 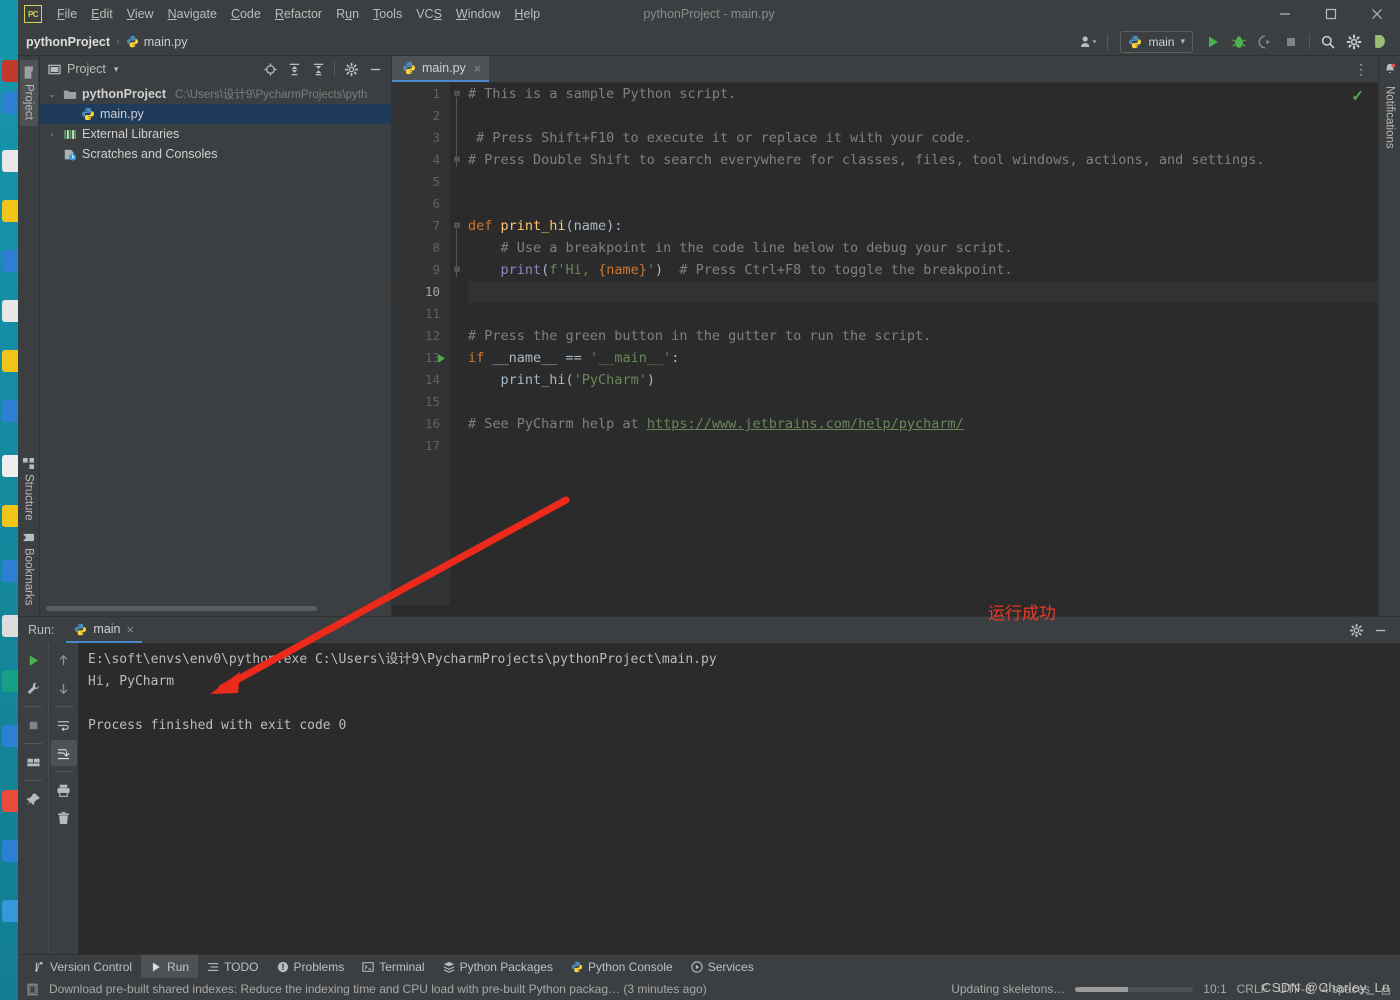 I want to click on user-account-icon, so click(x=1089, y=42).